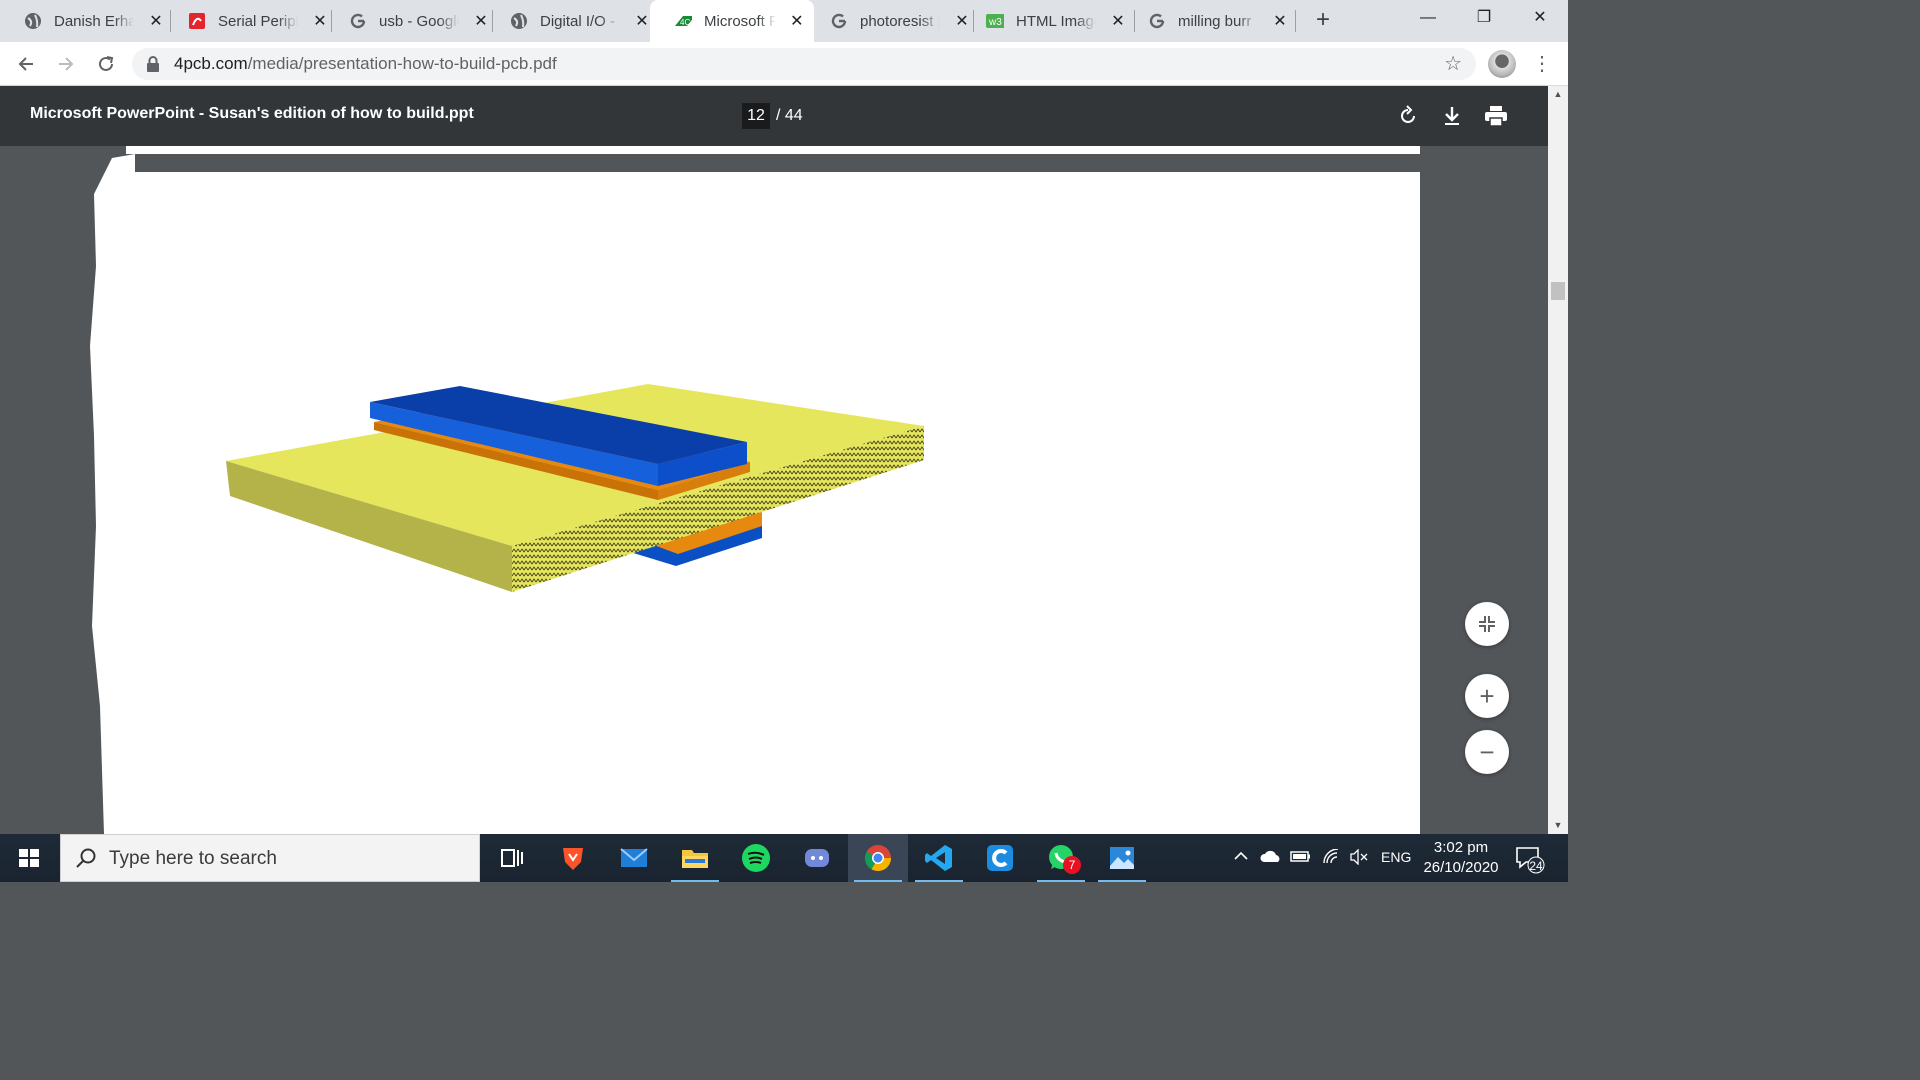 The image size is (1920, 1080). Describe the element at coordinates (789, 115) in the screenshot. I see `page-total: / 44` at that location.